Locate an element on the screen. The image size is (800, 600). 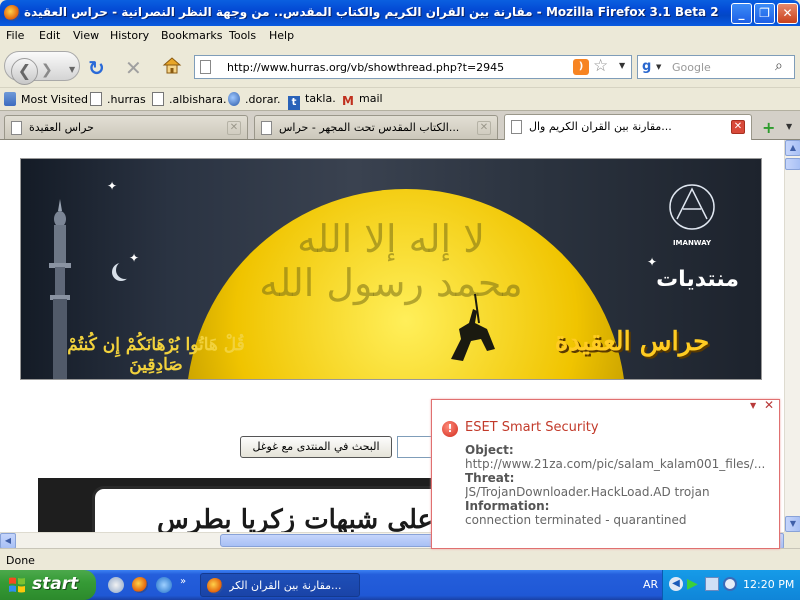
bookmark-mail: Mmail is located at coordinates (362, 100).